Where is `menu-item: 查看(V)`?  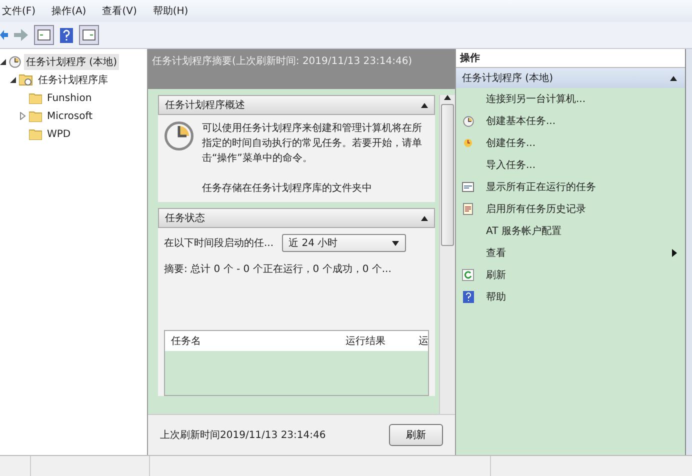 menu-item: 查看(V) is located at coordinates (119, 11).